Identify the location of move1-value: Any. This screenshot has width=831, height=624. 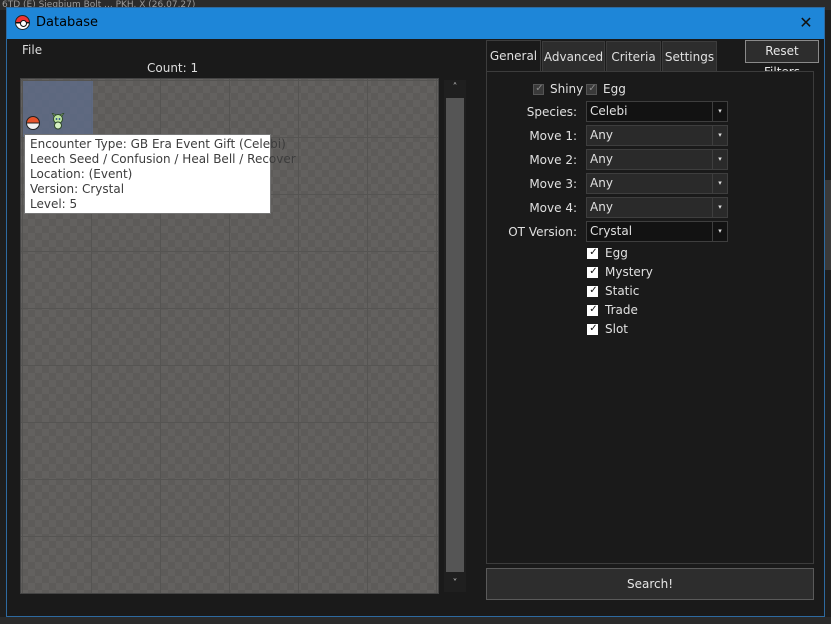
(601, 135).